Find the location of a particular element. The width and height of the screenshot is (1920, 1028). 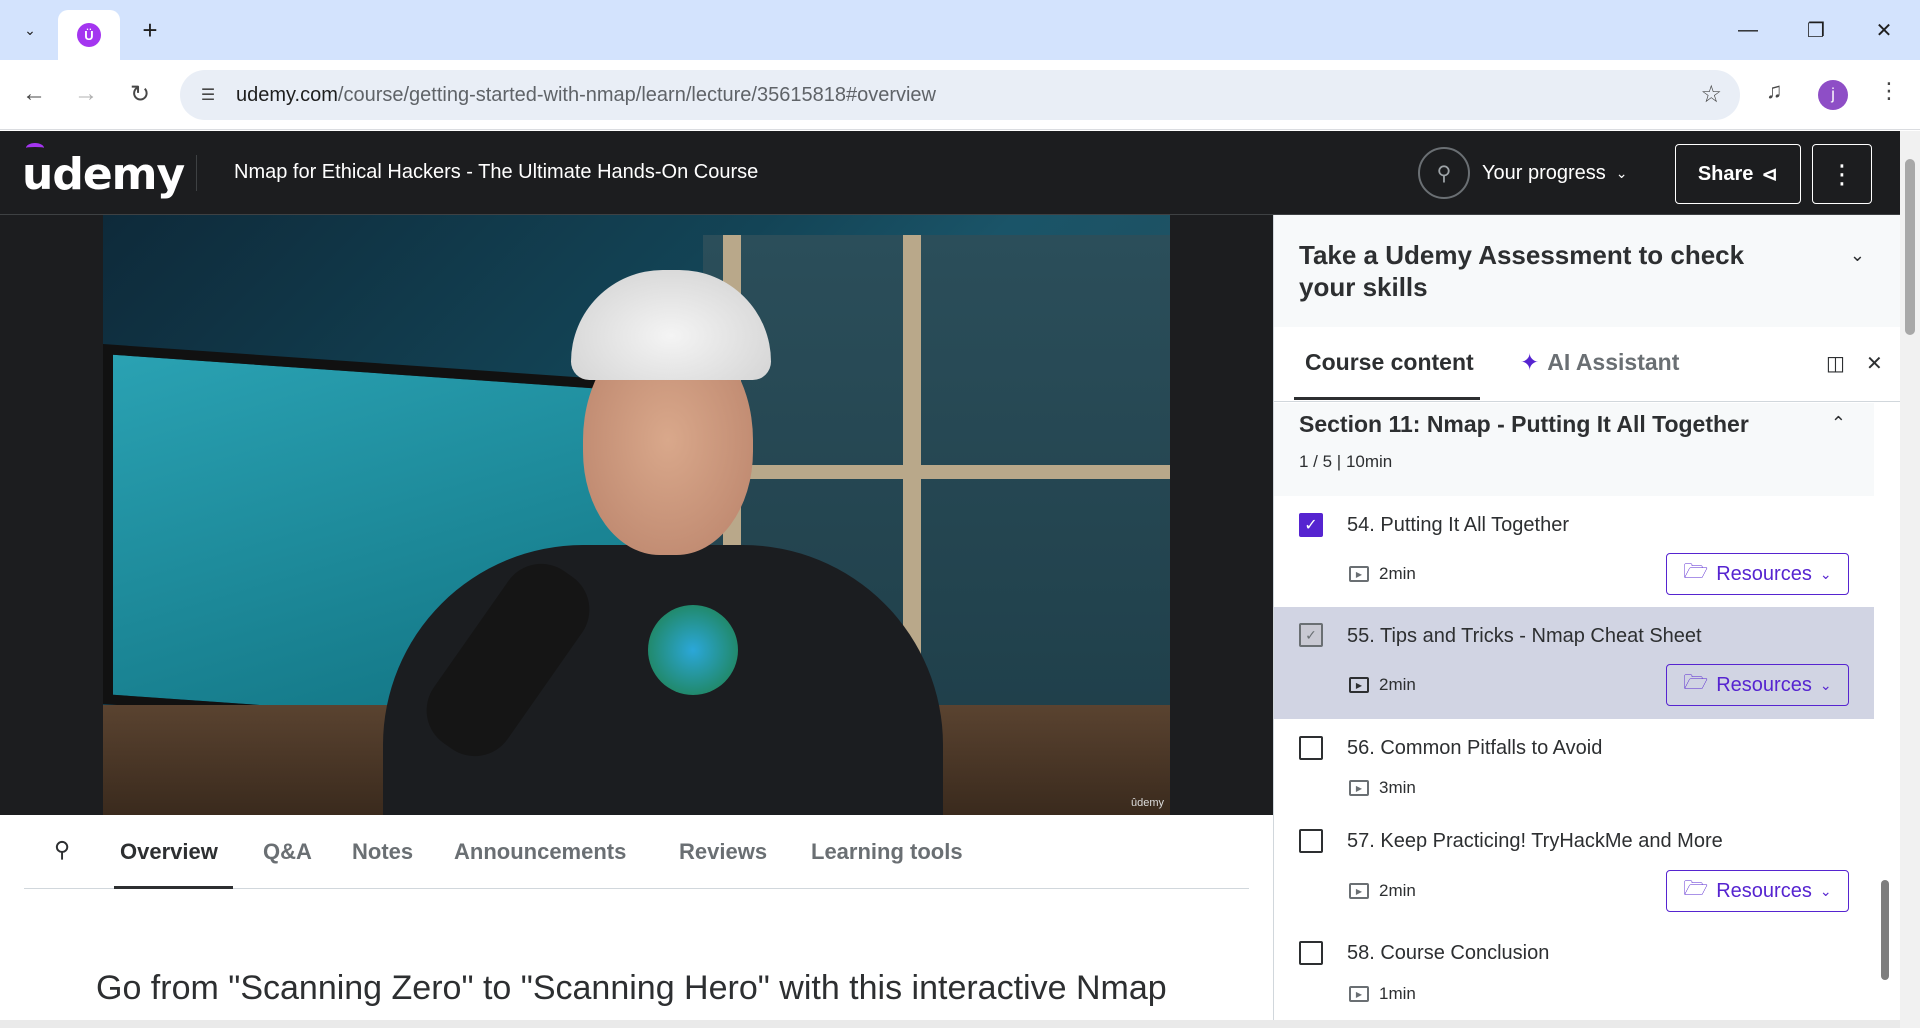

lecture-title: 55. Tips and Tricks - Nmap Cheat Sheet is located at coordinates (1524, 636).